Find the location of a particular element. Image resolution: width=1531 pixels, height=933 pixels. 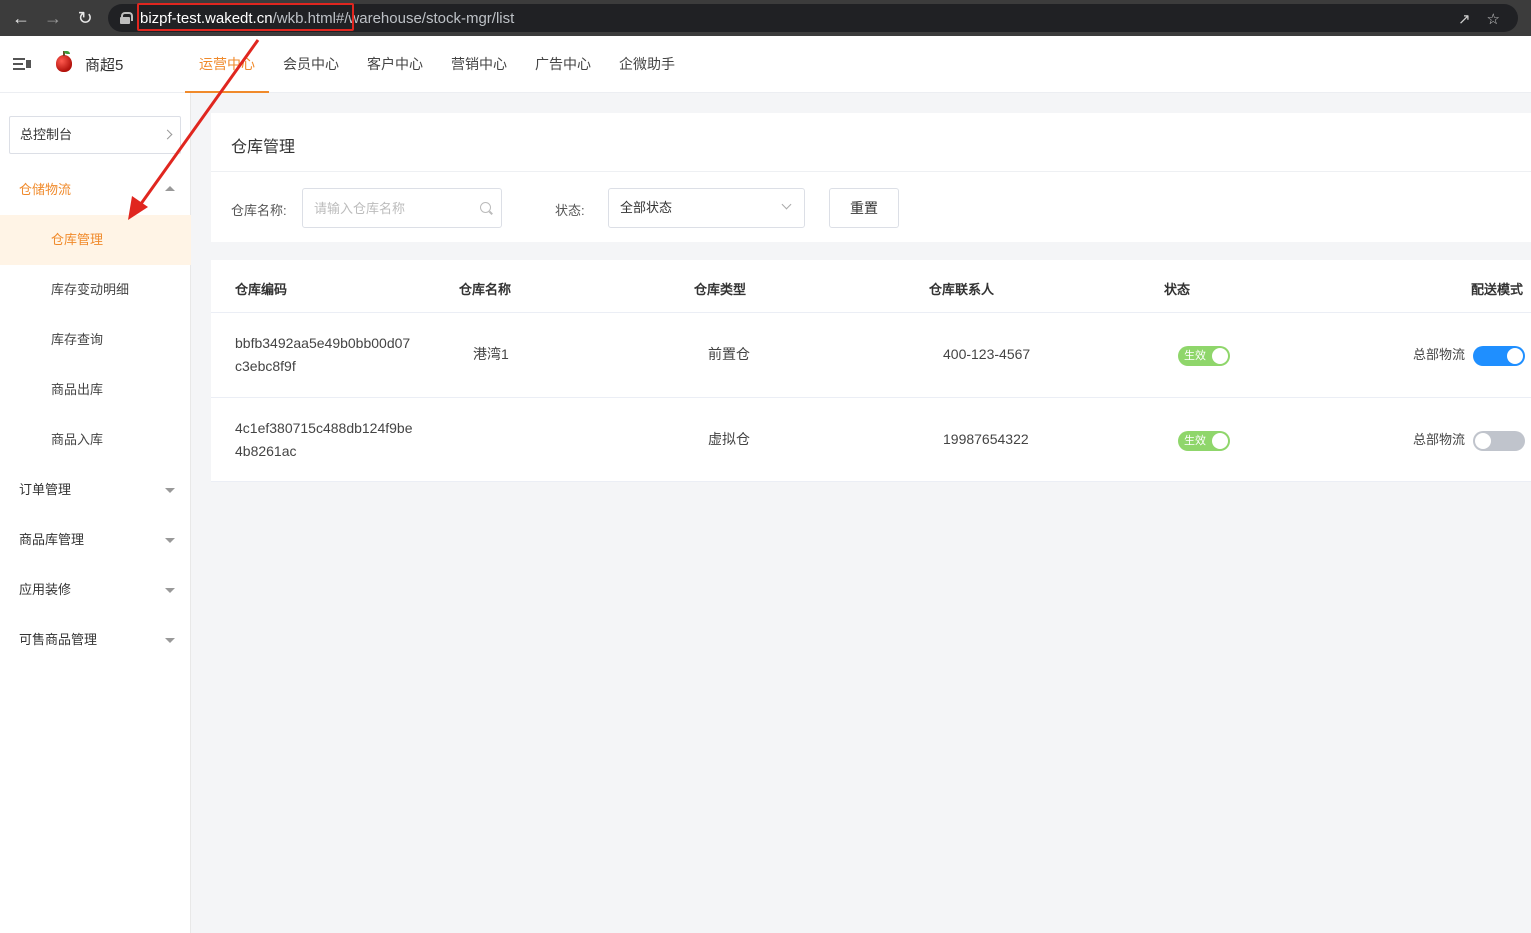

lock-icon is located at coordinates (126, 18).